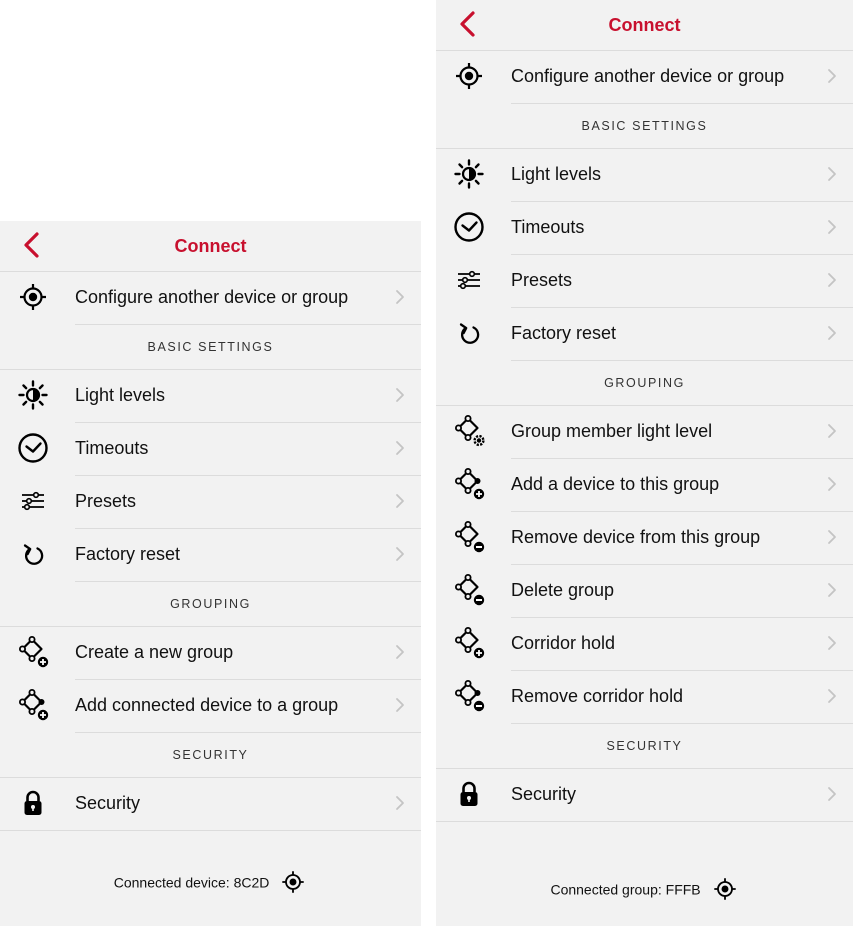 This screenshot has width=853, height=926. Describe the element at coordinates (563, 590) in the screenshot. I see `row-label: Delete group` at that location.